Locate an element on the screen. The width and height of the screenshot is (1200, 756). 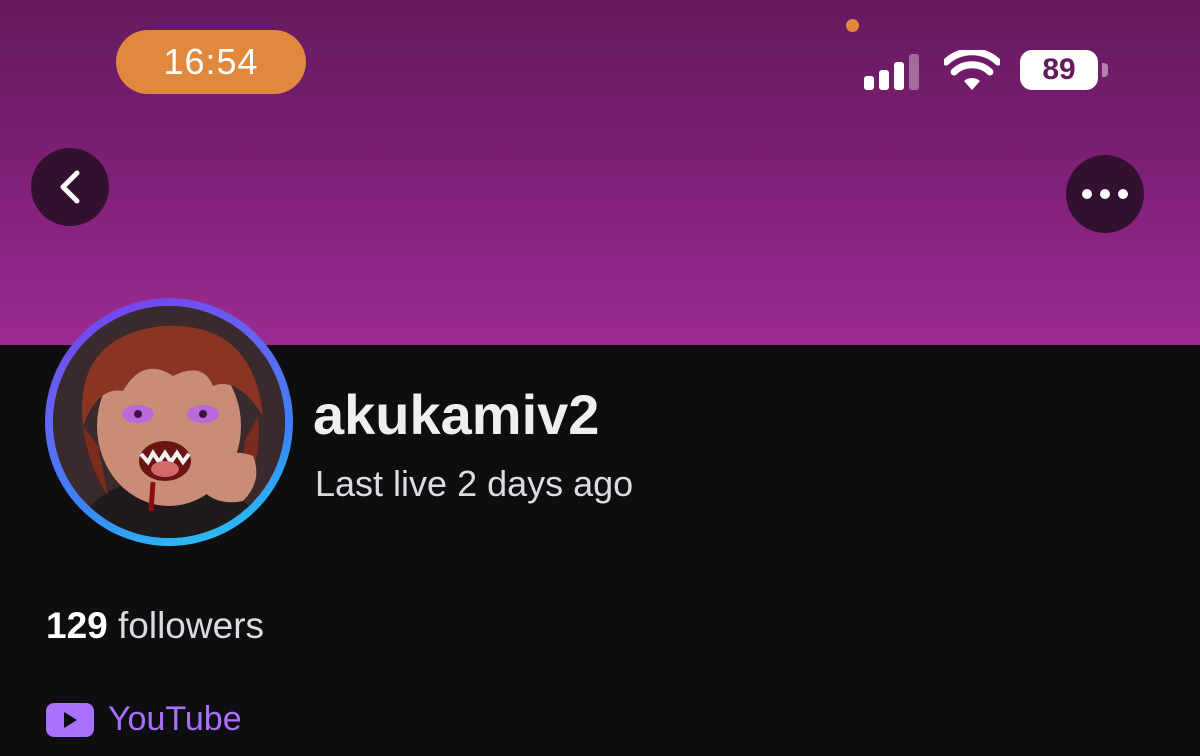
youtube-link: YouTube is located at coordinates (144, 719).